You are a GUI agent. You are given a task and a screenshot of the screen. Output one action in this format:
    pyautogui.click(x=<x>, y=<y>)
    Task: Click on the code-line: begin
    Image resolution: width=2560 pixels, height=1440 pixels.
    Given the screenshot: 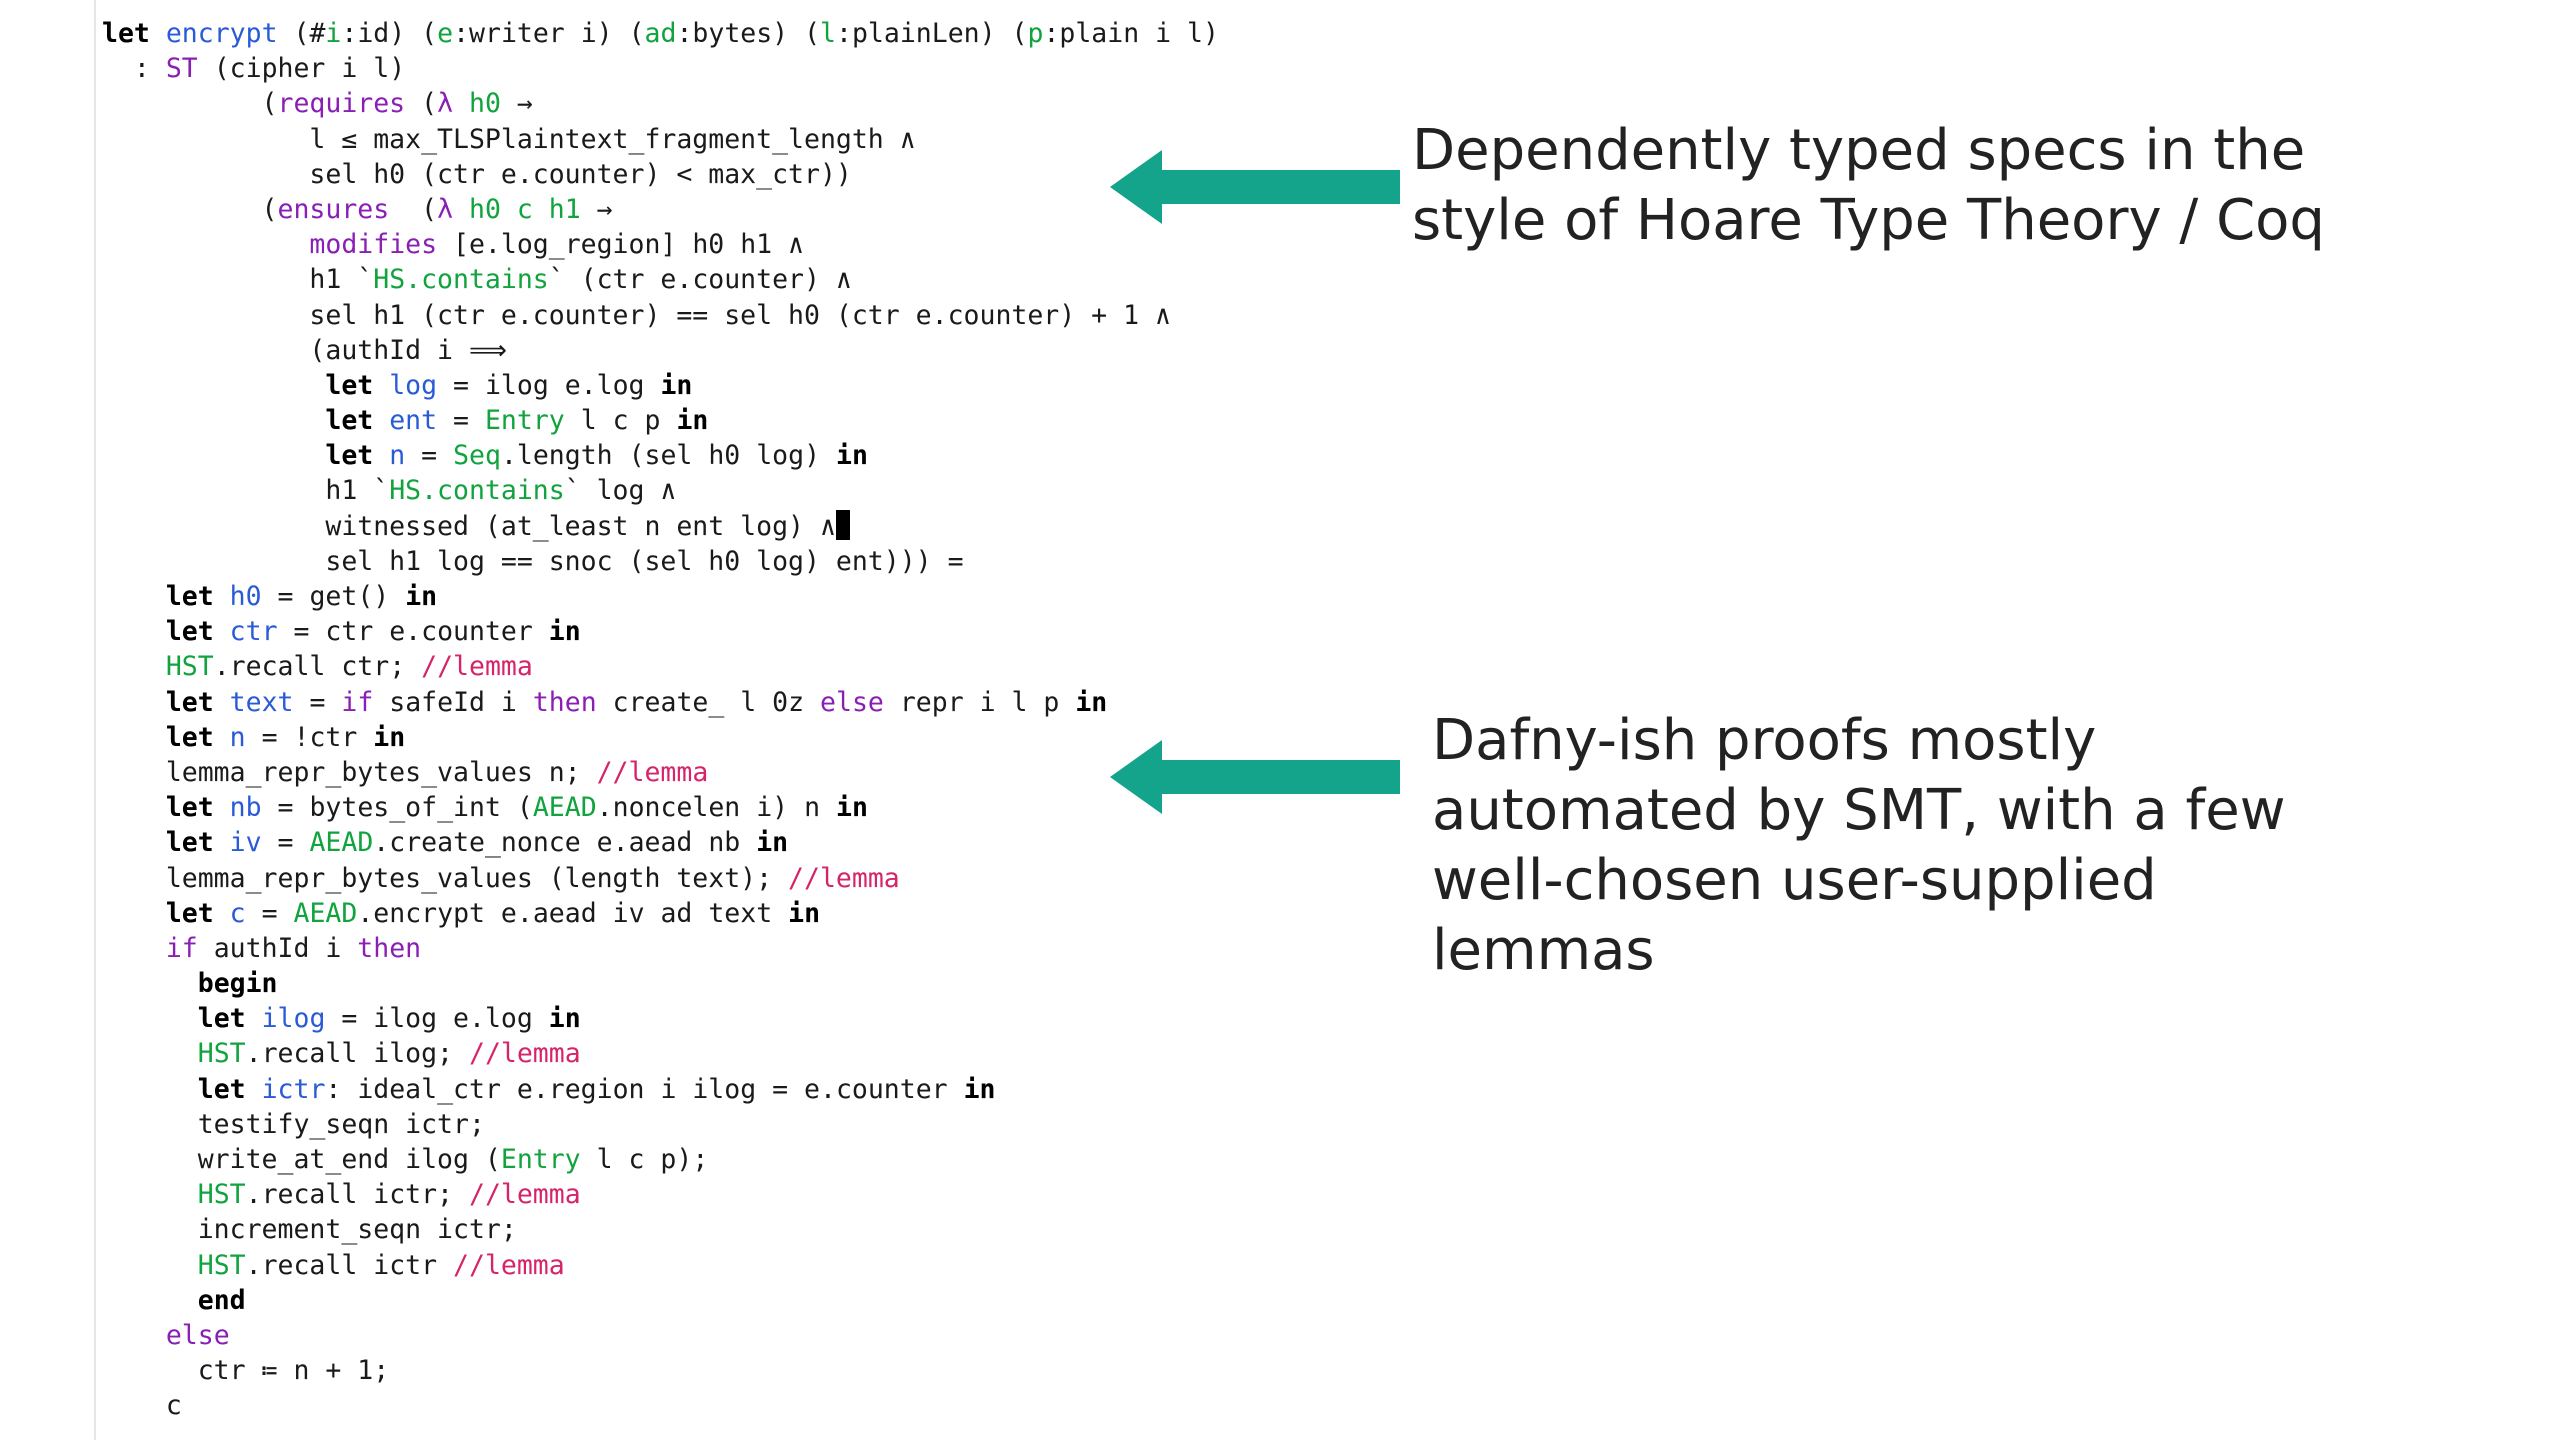 What is the action you would take?
    pyautogui.click(x=660, y=983)
    